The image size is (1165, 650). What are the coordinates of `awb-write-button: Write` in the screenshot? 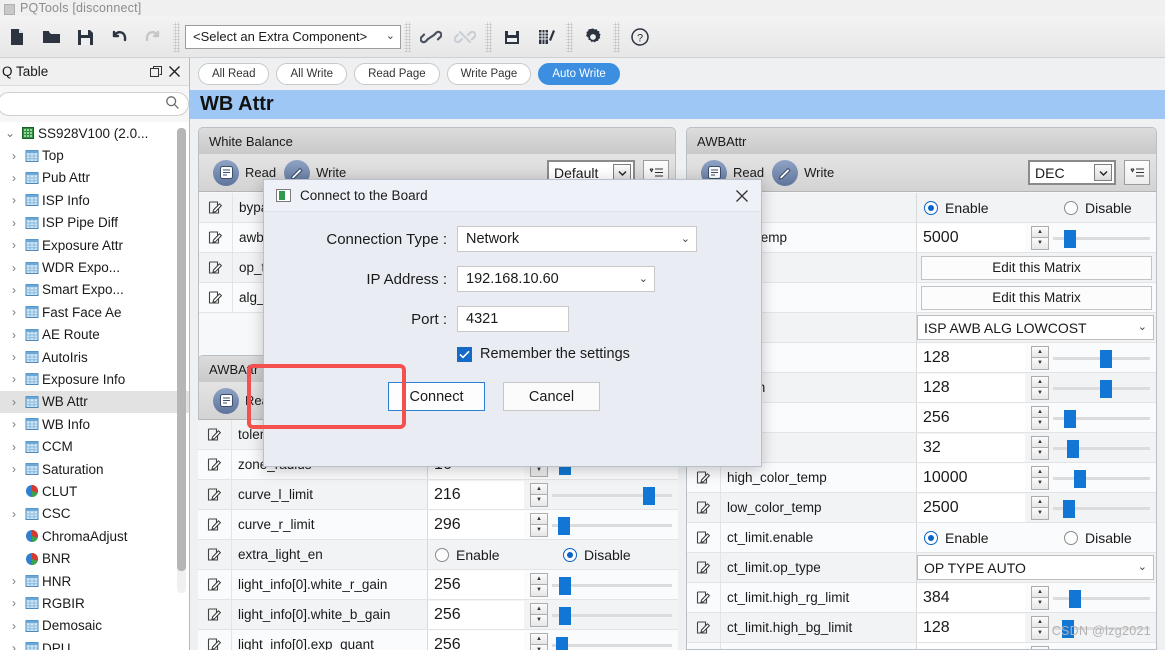 It's located at (803, 172).